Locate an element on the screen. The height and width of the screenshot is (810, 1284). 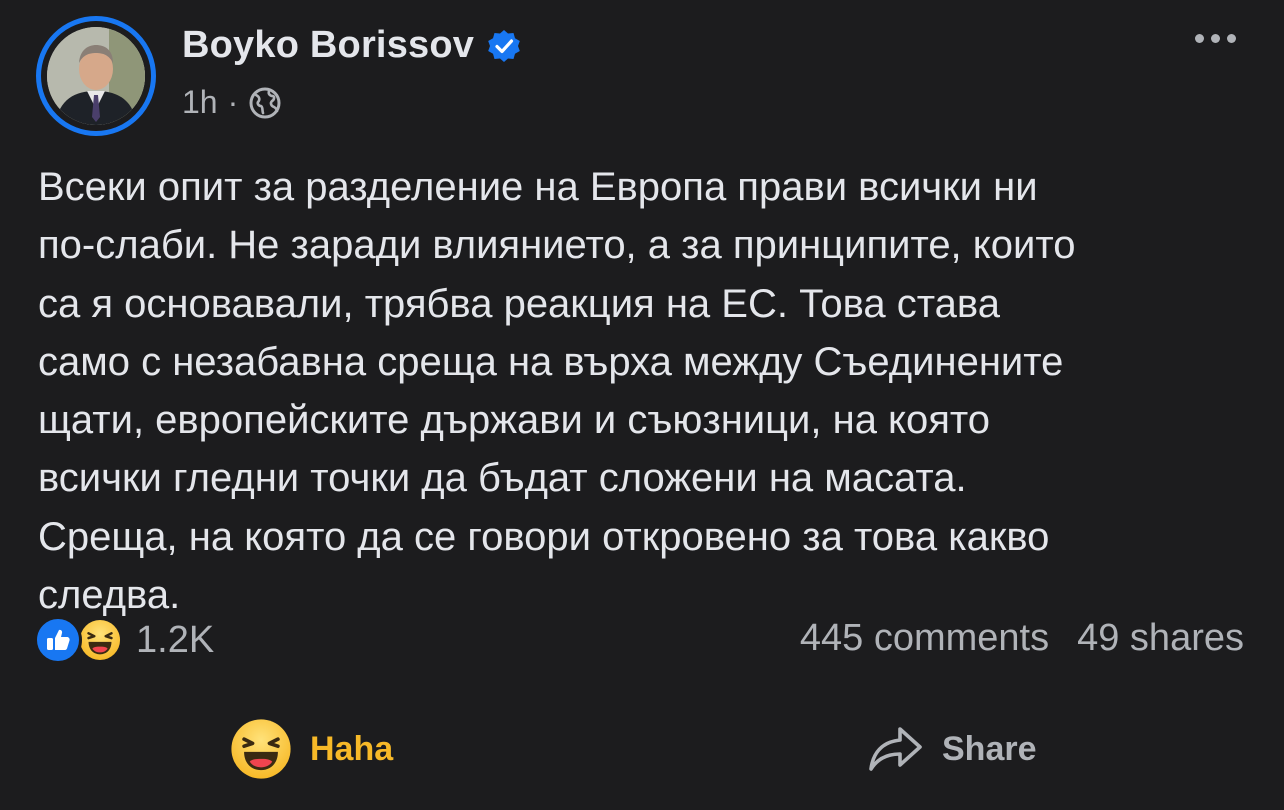
haha-reaction-label: Haha is located at coordinates (352, 748).